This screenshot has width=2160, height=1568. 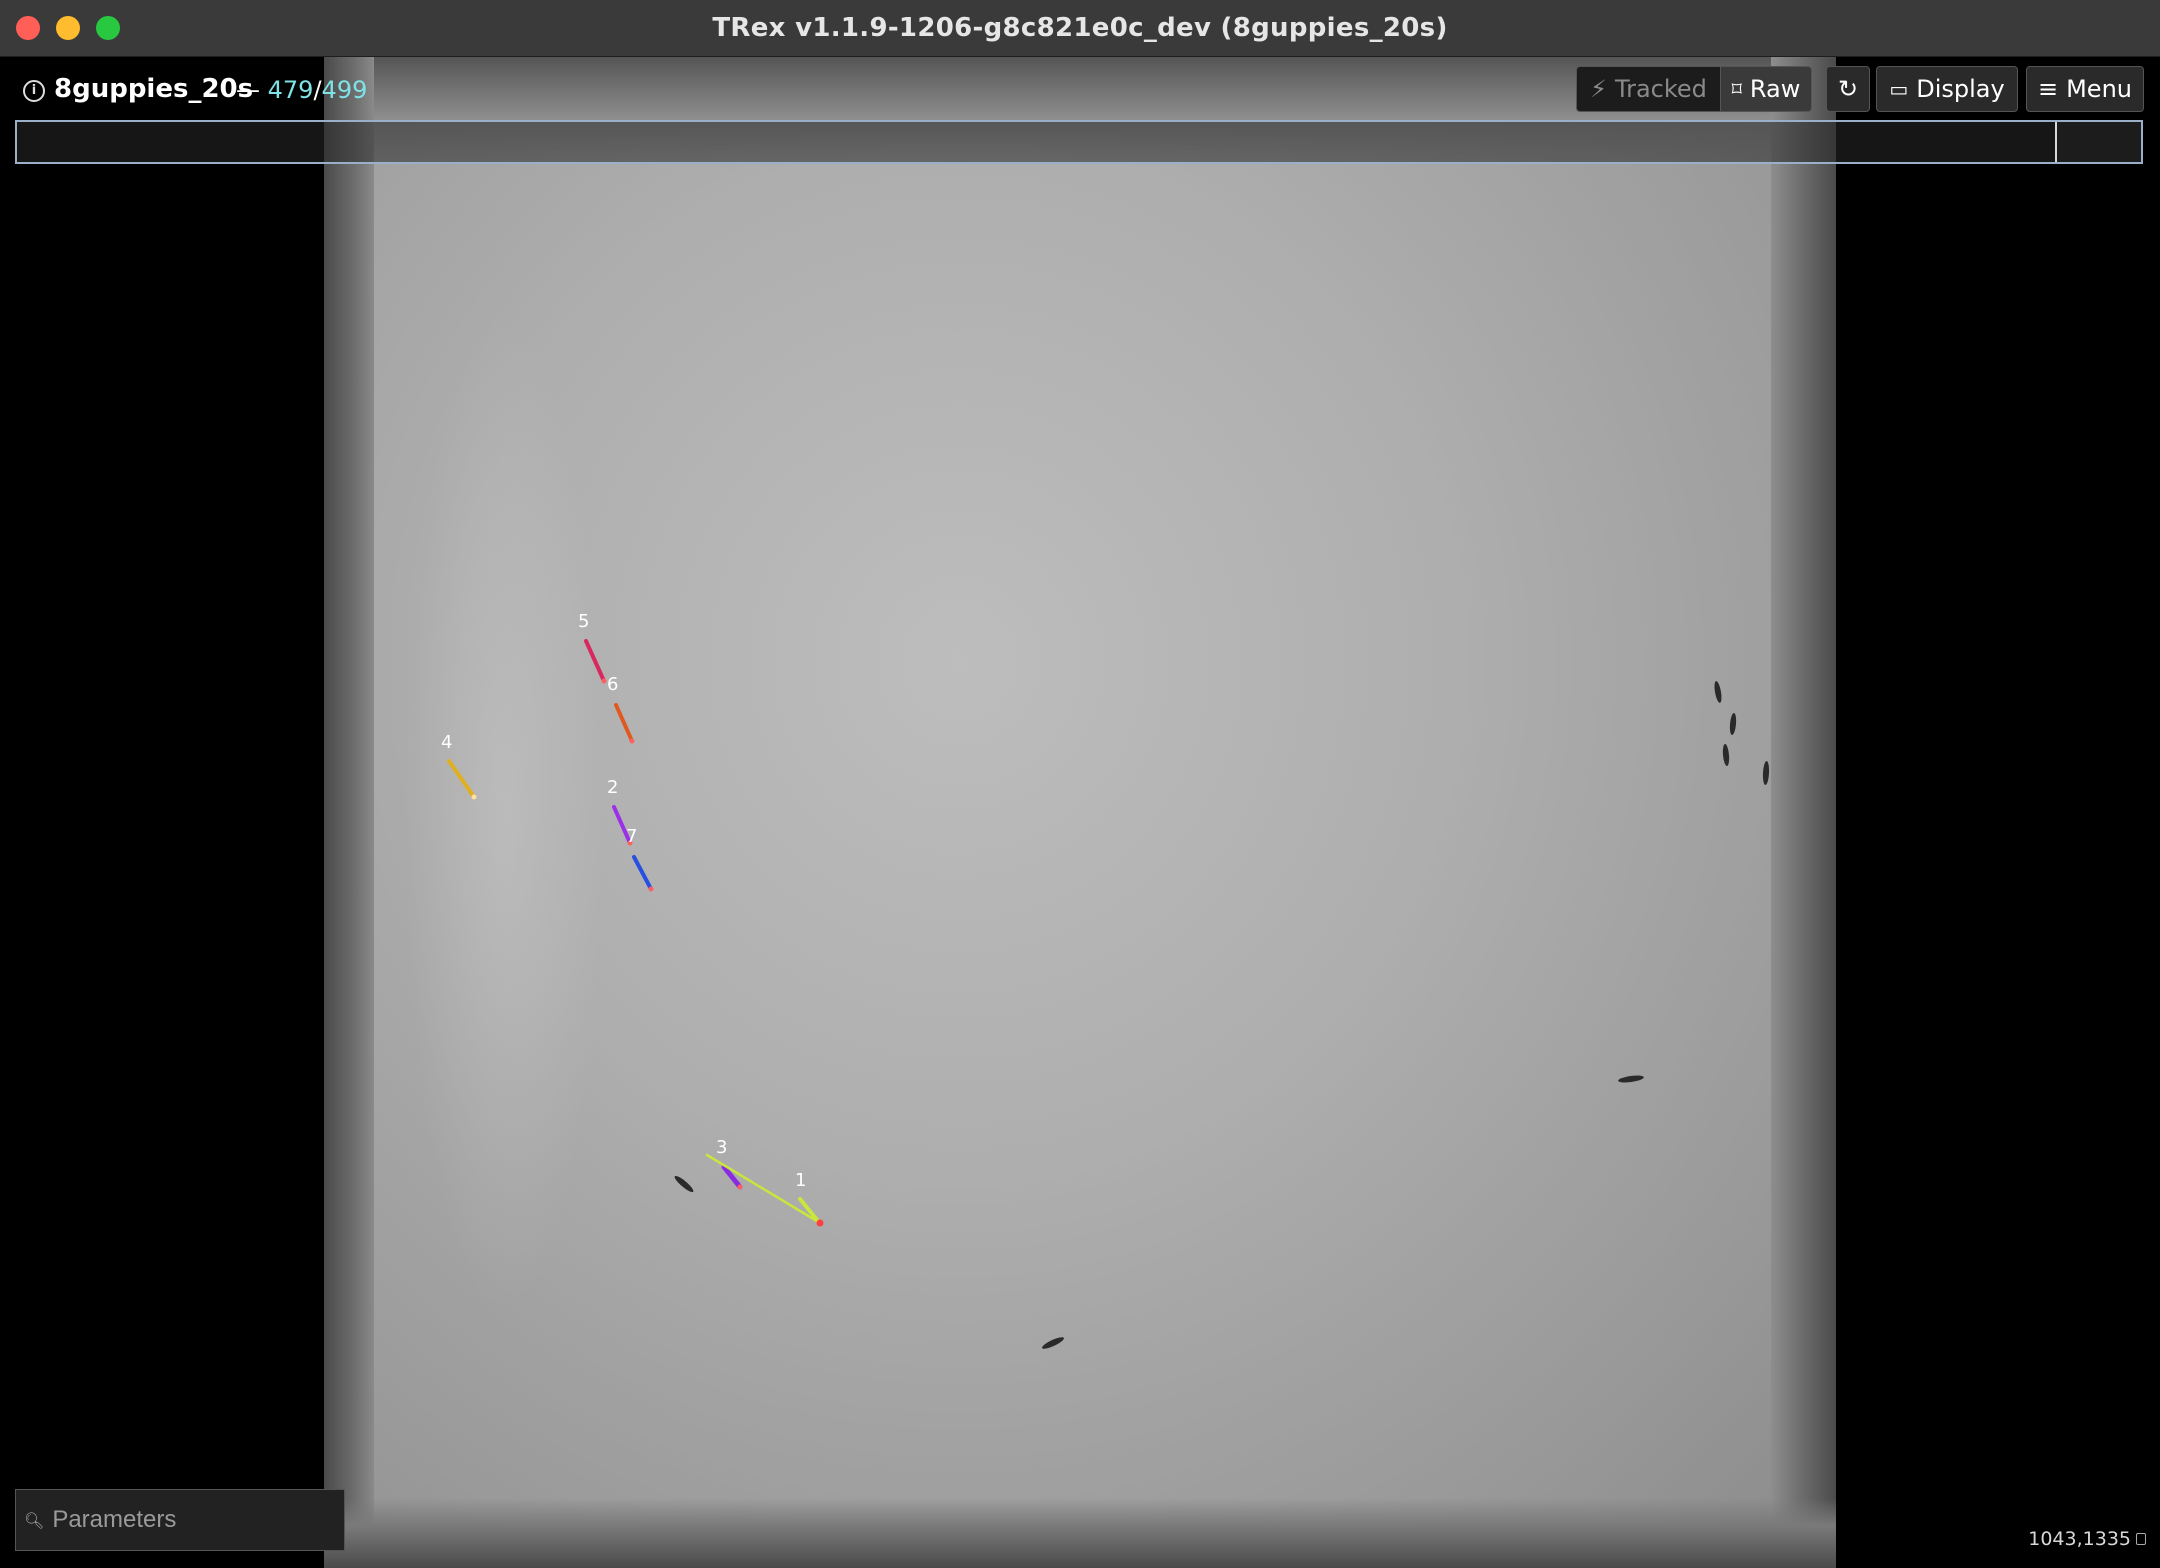 I want to click on fish-track: 5, so click(x=592, y=647).